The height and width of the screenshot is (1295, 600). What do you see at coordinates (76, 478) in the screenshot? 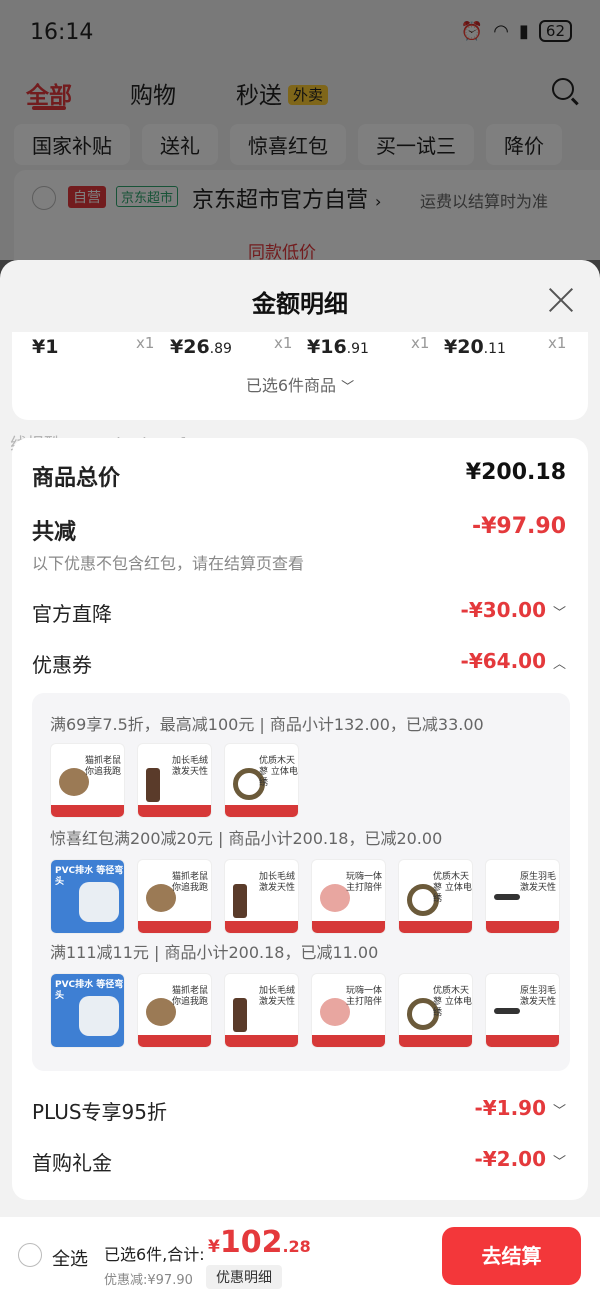
I see `total-price-label: 商品总价` at bounding box center [76, 478].